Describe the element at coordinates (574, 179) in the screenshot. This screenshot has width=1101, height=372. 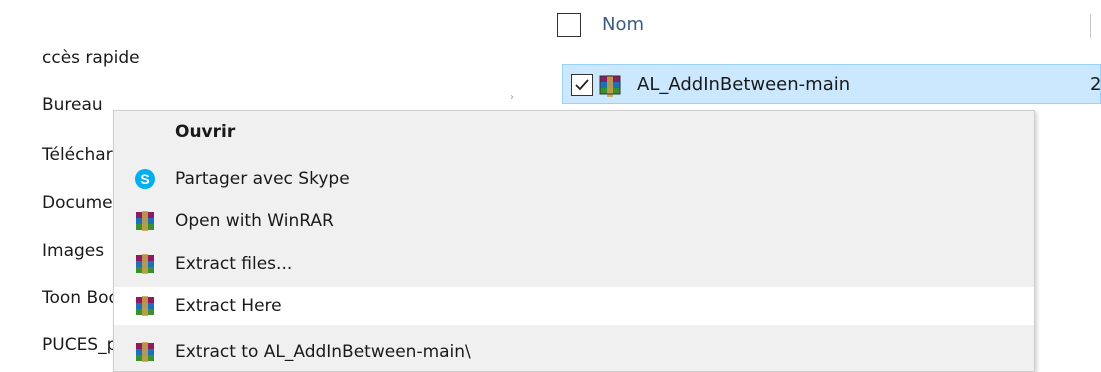
I see `menu-item-share-skype: S Partager avec Skype` at that location.